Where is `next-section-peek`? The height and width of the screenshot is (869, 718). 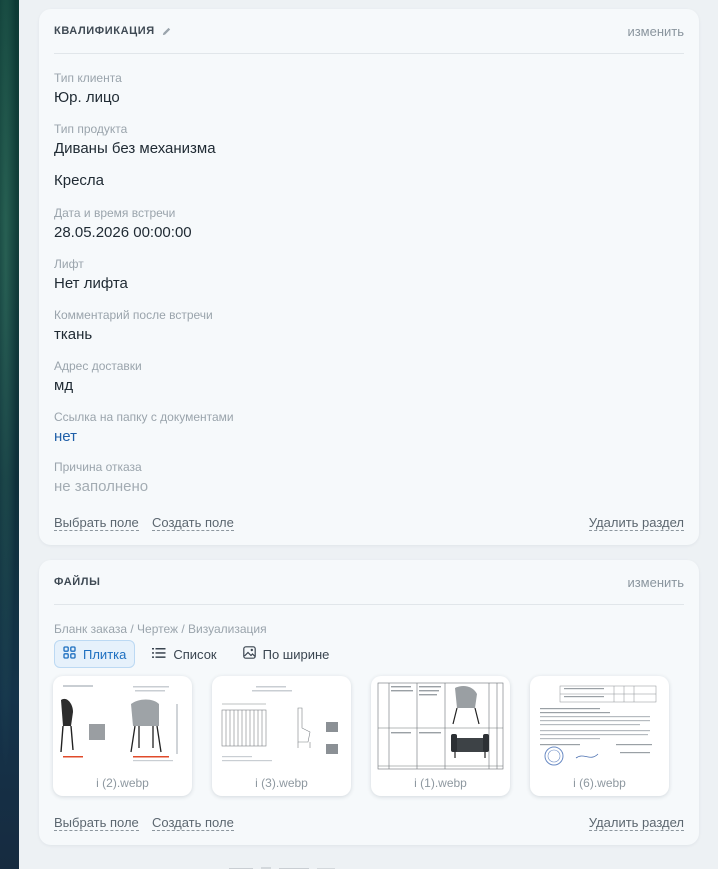
next-section-peek is located at coordinates (369, 864).